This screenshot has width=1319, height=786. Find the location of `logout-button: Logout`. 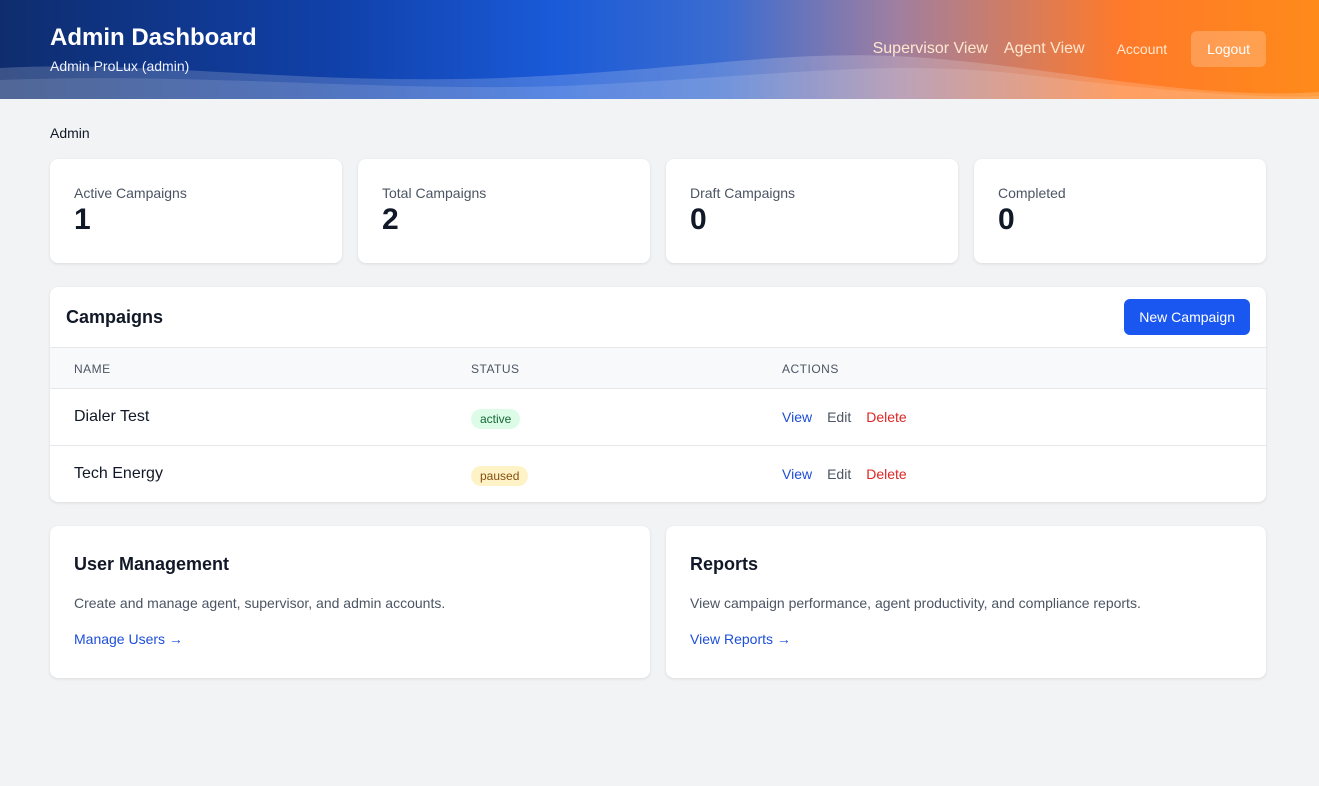

logout-button: Logout is located at coordinates (1228, 49).